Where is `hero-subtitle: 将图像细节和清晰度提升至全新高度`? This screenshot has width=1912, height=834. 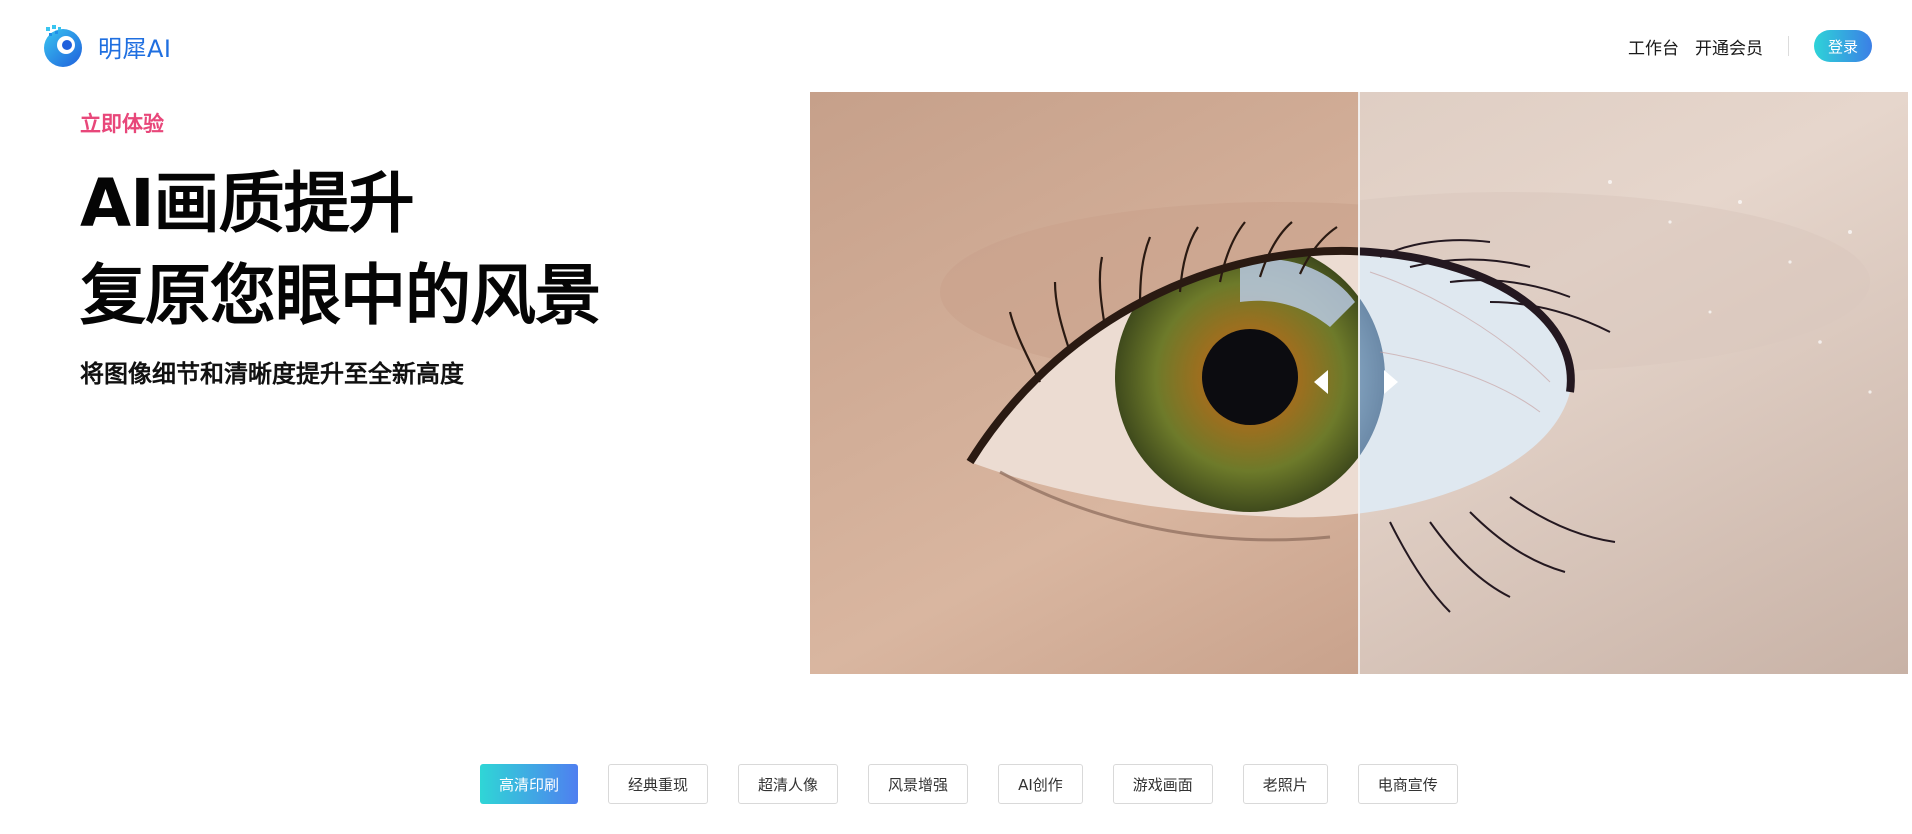 hero-subtitle: 将图像细节和清晰度提升至全新高度 is located at coordinates (272, 374).